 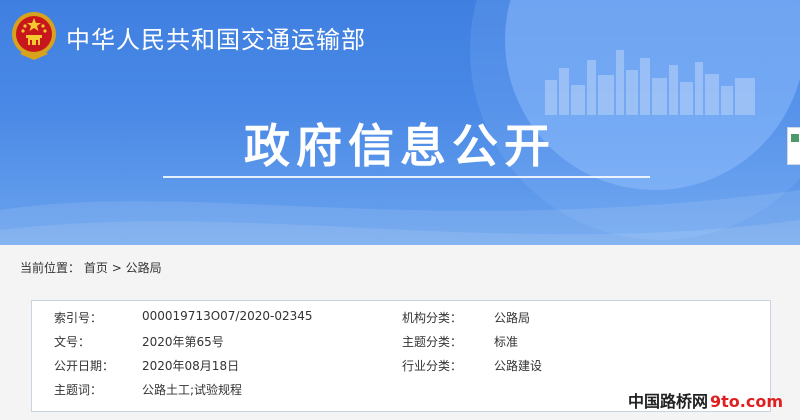 What do you see at coordinates (518, 366) in the screenshot?
I see `industry-value: 公路建设` at bounding box center [518, 366].